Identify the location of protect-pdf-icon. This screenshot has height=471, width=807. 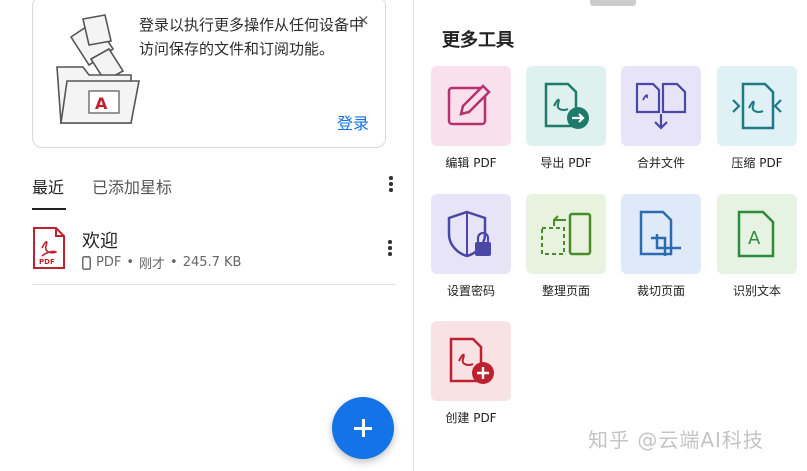
(469, 234).